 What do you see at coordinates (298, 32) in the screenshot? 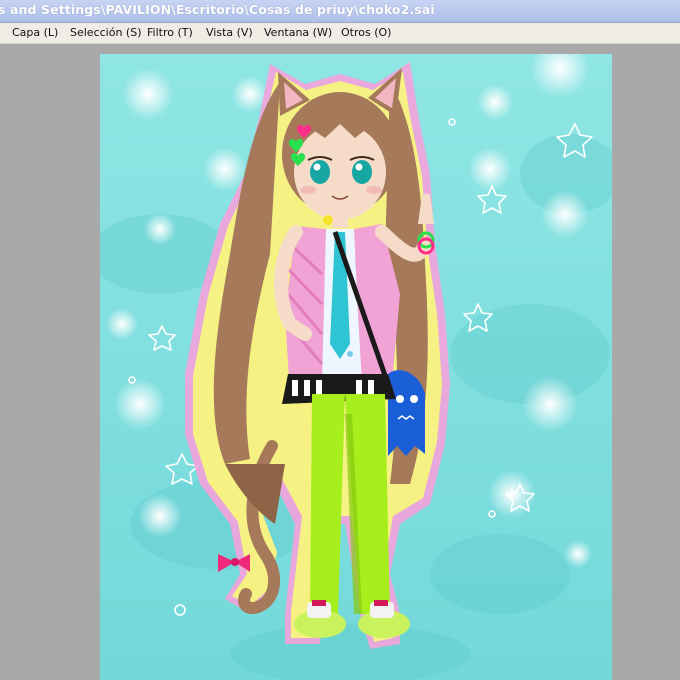
I see `menu-ventana: Ventana (W)` at bounding box center [298, 32].